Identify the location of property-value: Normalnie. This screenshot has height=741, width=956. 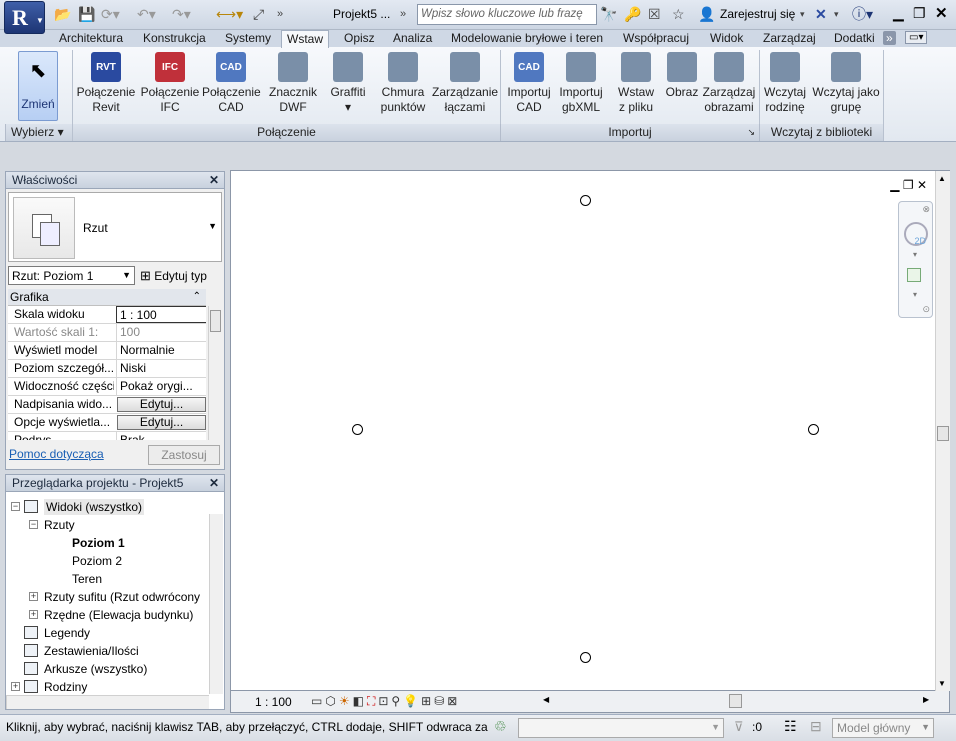
(161, 350).